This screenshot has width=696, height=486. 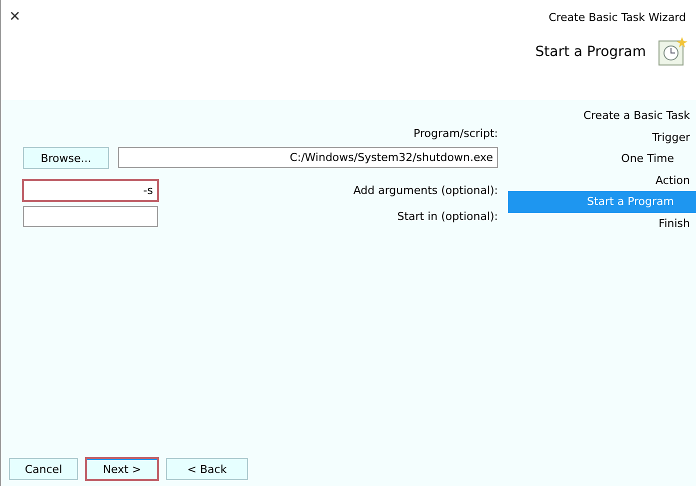 I want to click on page-heading: Start a Program, so click(x=590, y=52).